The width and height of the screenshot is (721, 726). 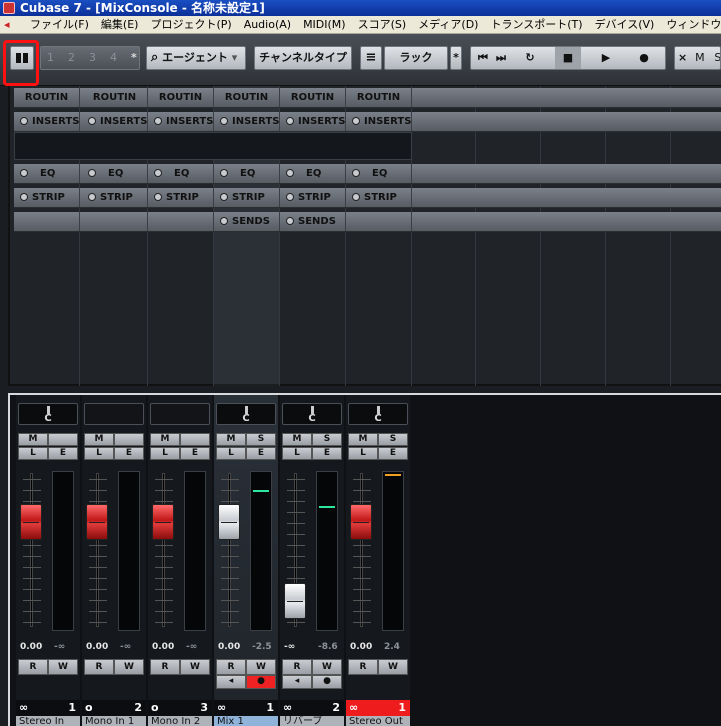 What do you see at coordinates (22, 58) in the screenshot?
I see `window-layout-button` at bounding box center [22, 58].